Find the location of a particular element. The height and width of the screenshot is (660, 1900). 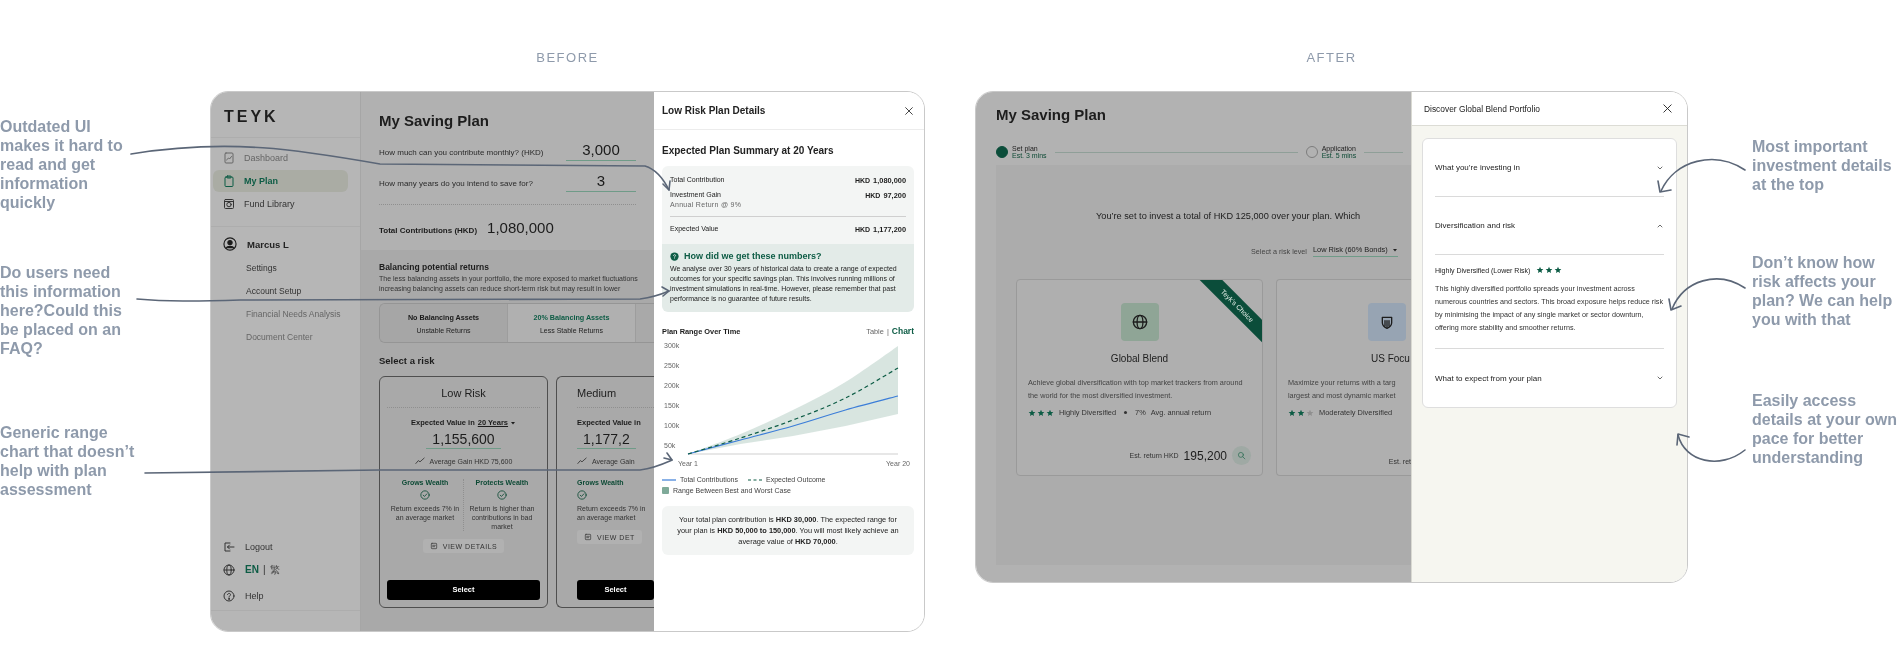

logout-icon is located at coordinates (229, 546).